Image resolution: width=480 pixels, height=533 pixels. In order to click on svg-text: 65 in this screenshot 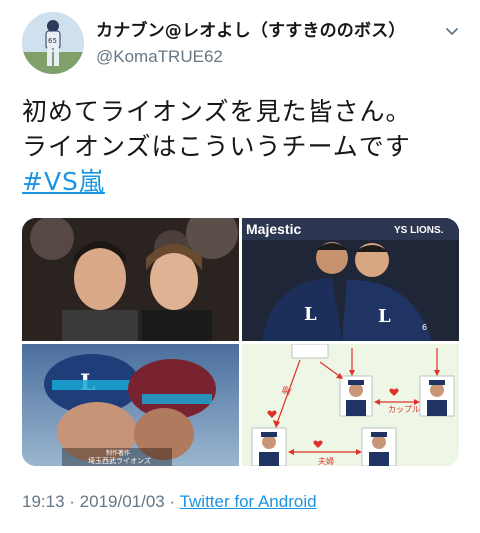, I will do `click(52, 41)`.